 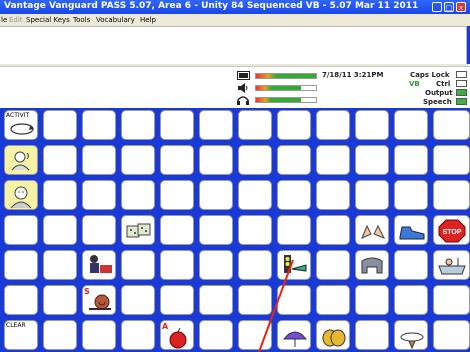 I want to click on battery-meter, so click(x=286, y=76).